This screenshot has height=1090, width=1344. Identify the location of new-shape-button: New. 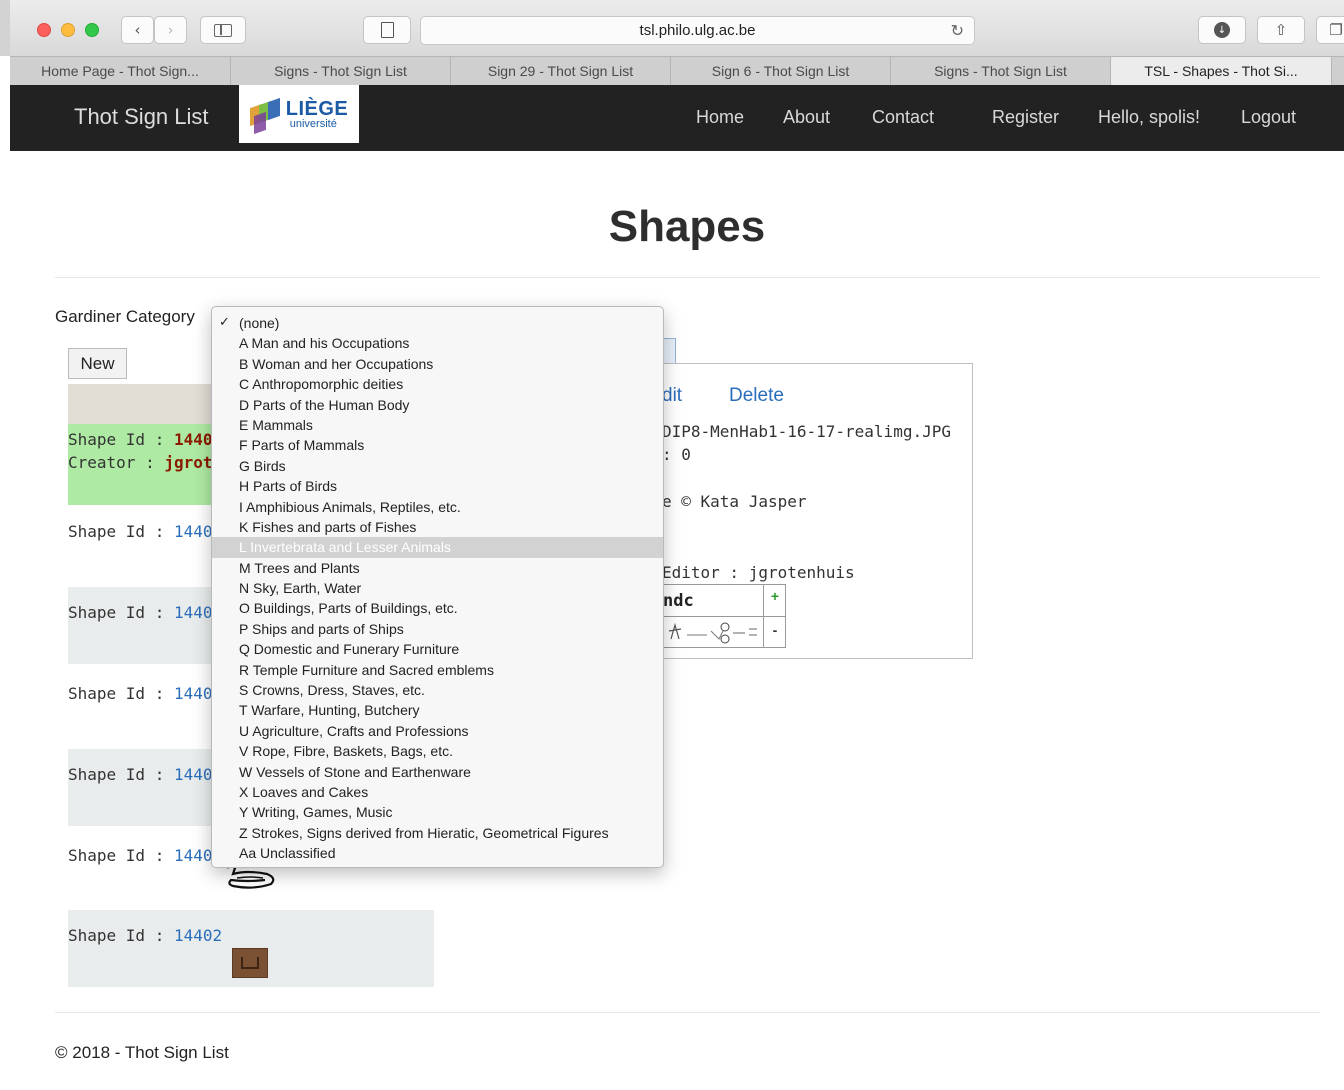
(97, 363).